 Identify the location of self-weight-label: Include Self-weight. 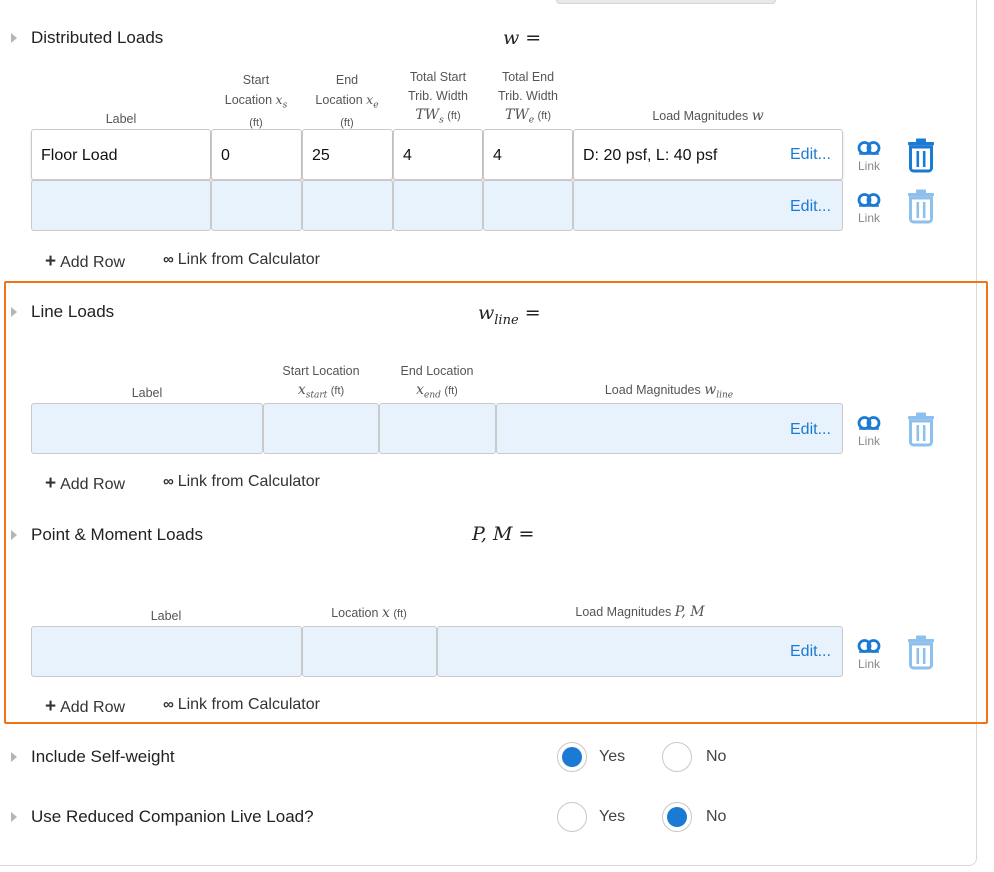
(103, 756).